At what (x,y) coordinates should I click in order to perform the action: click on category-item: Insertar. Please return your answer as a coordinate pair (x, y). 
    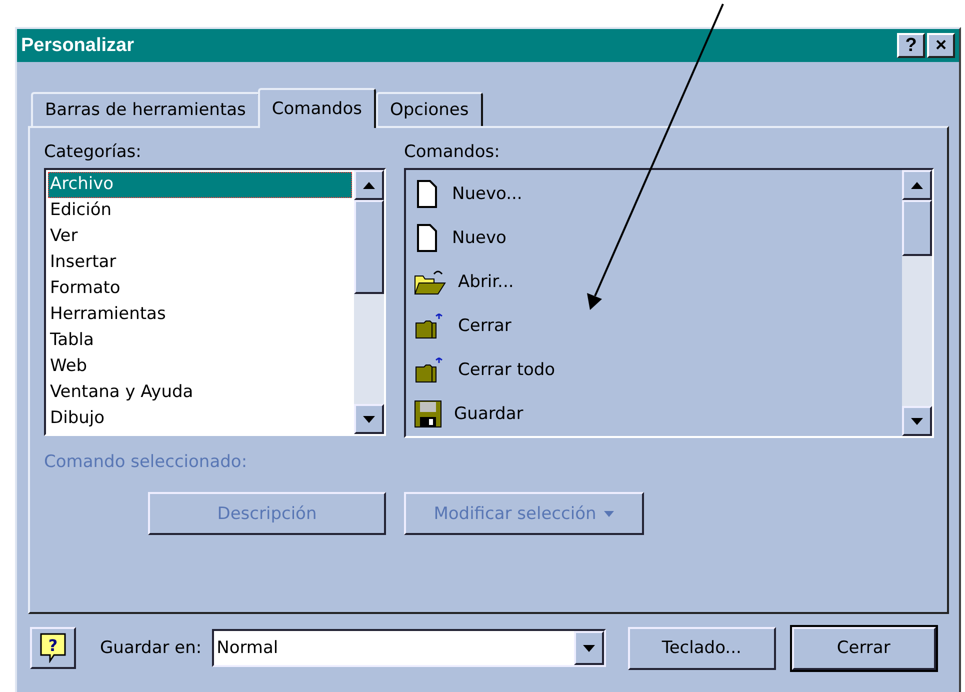
    Looking at the image, I should click on (200, 263).